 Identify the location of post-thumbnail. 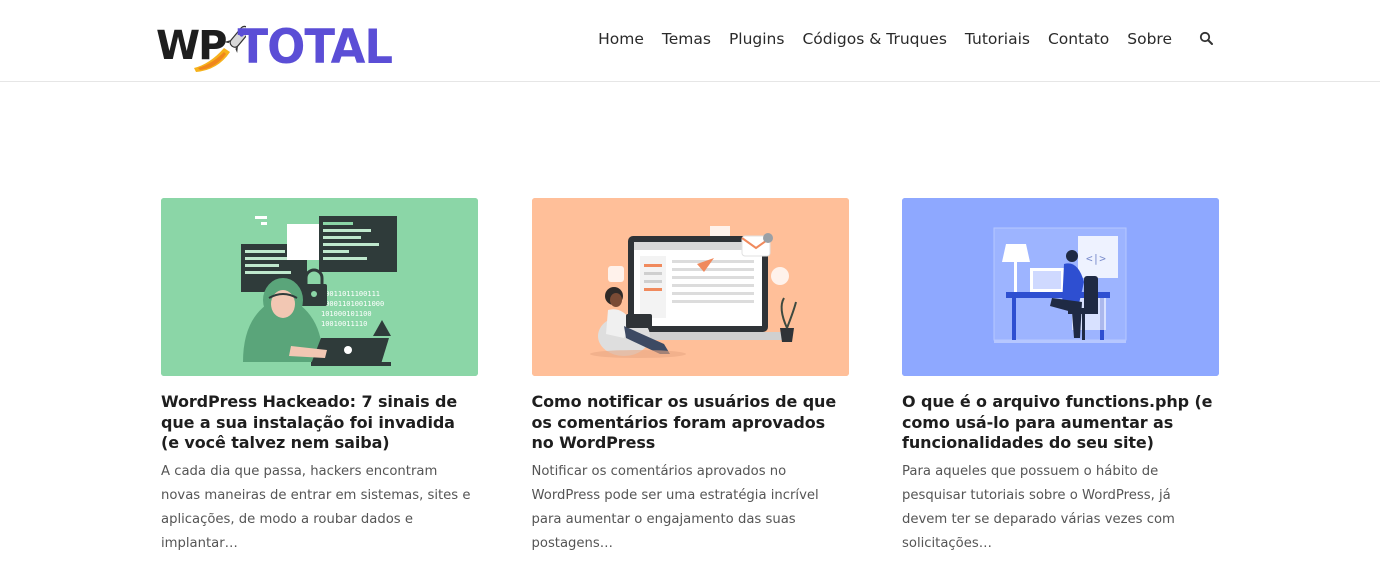
(690, 287).